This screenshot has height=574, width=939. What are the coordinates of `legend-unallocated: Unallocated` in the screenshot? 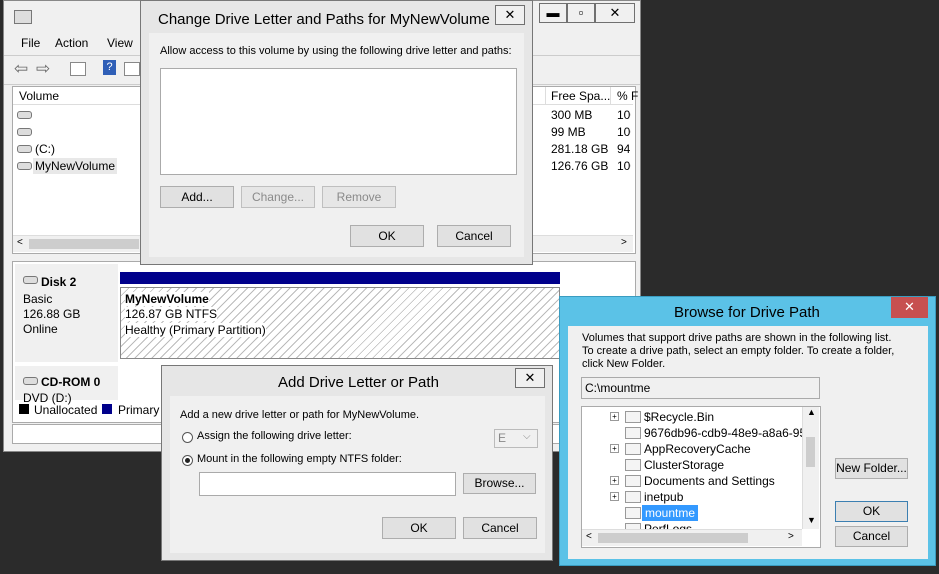 It's located at (66, 410).